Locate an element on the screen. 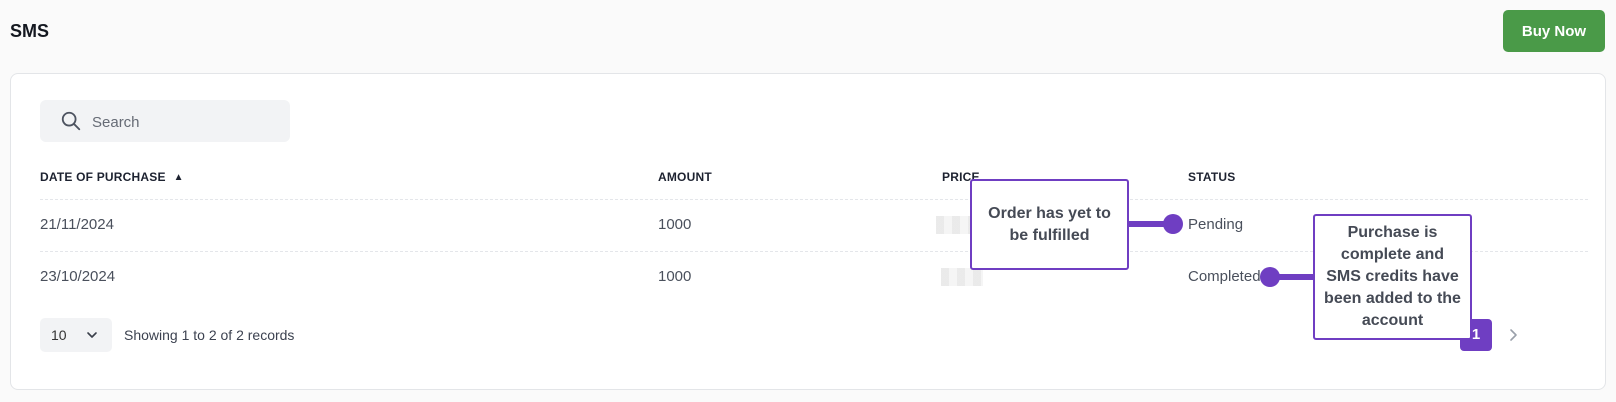  pending-callout-text: Order has yet to be fulfilled is located at coordinates (1049, 224).